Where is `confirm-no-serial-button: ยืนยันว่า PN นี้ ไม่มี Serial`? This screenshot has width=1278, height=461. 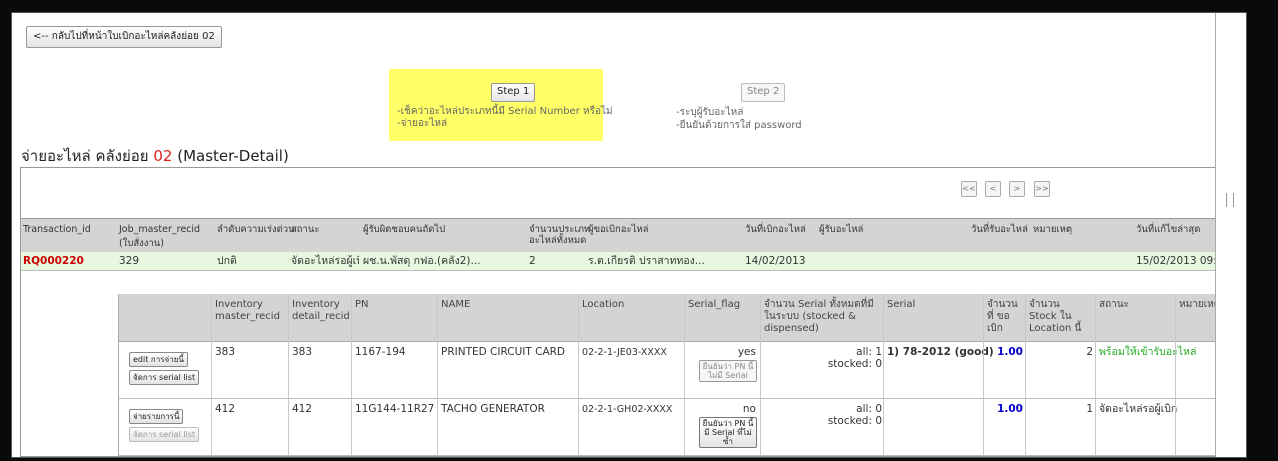
confirm-no-serial-button: ยืนยันว่า PN นี้ ไม่มี Serial is located at coordinates (728, 371).